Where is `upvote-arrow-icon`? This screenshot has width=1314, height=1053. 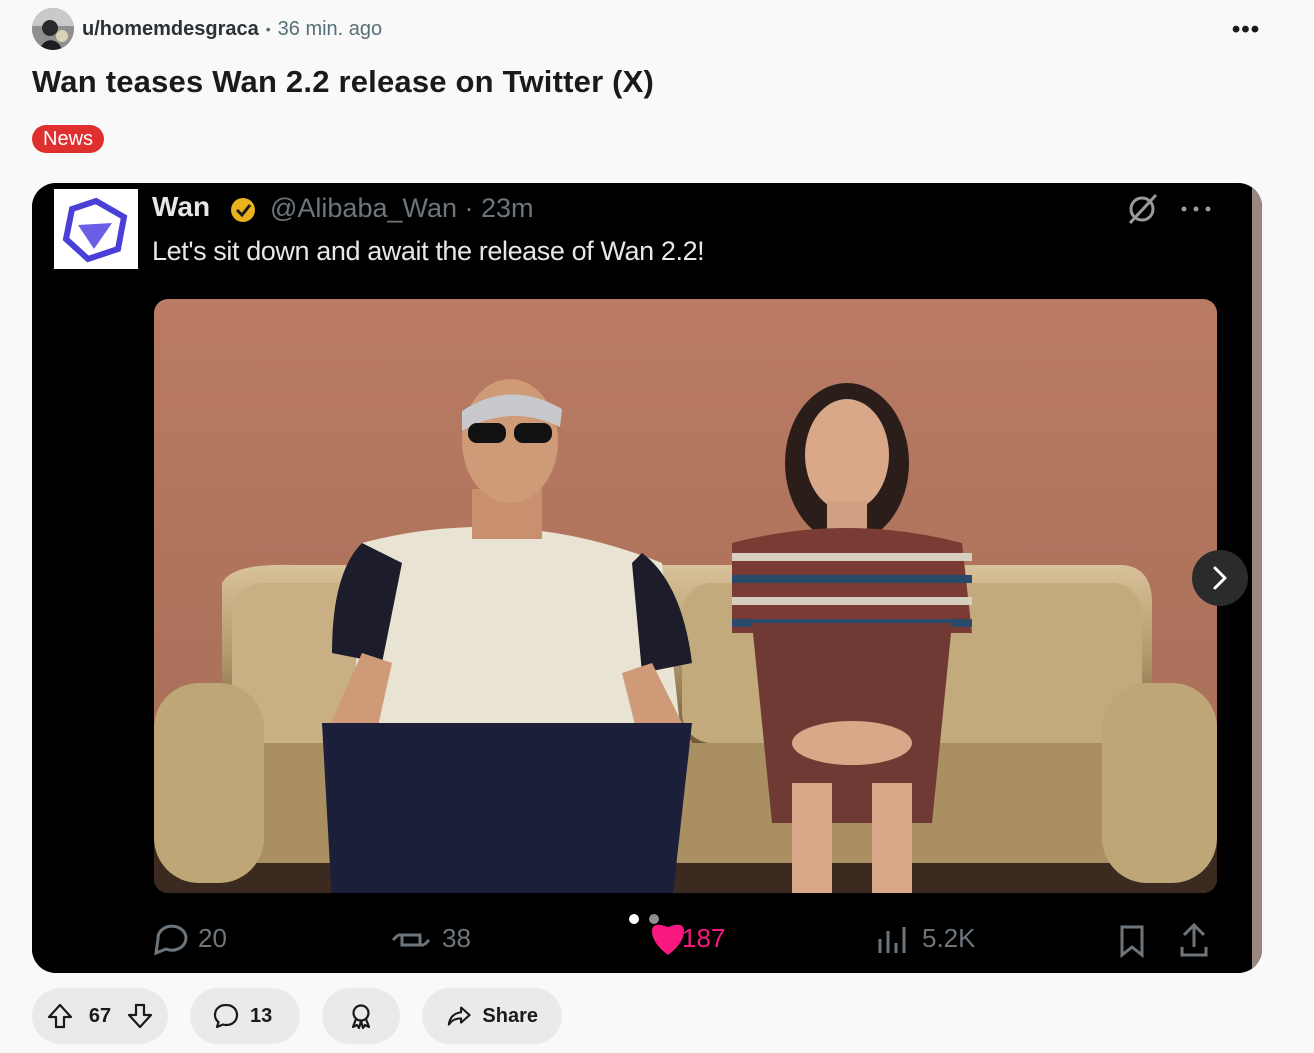 upvote-arrow-icon is located at coordinates (60, 1016).